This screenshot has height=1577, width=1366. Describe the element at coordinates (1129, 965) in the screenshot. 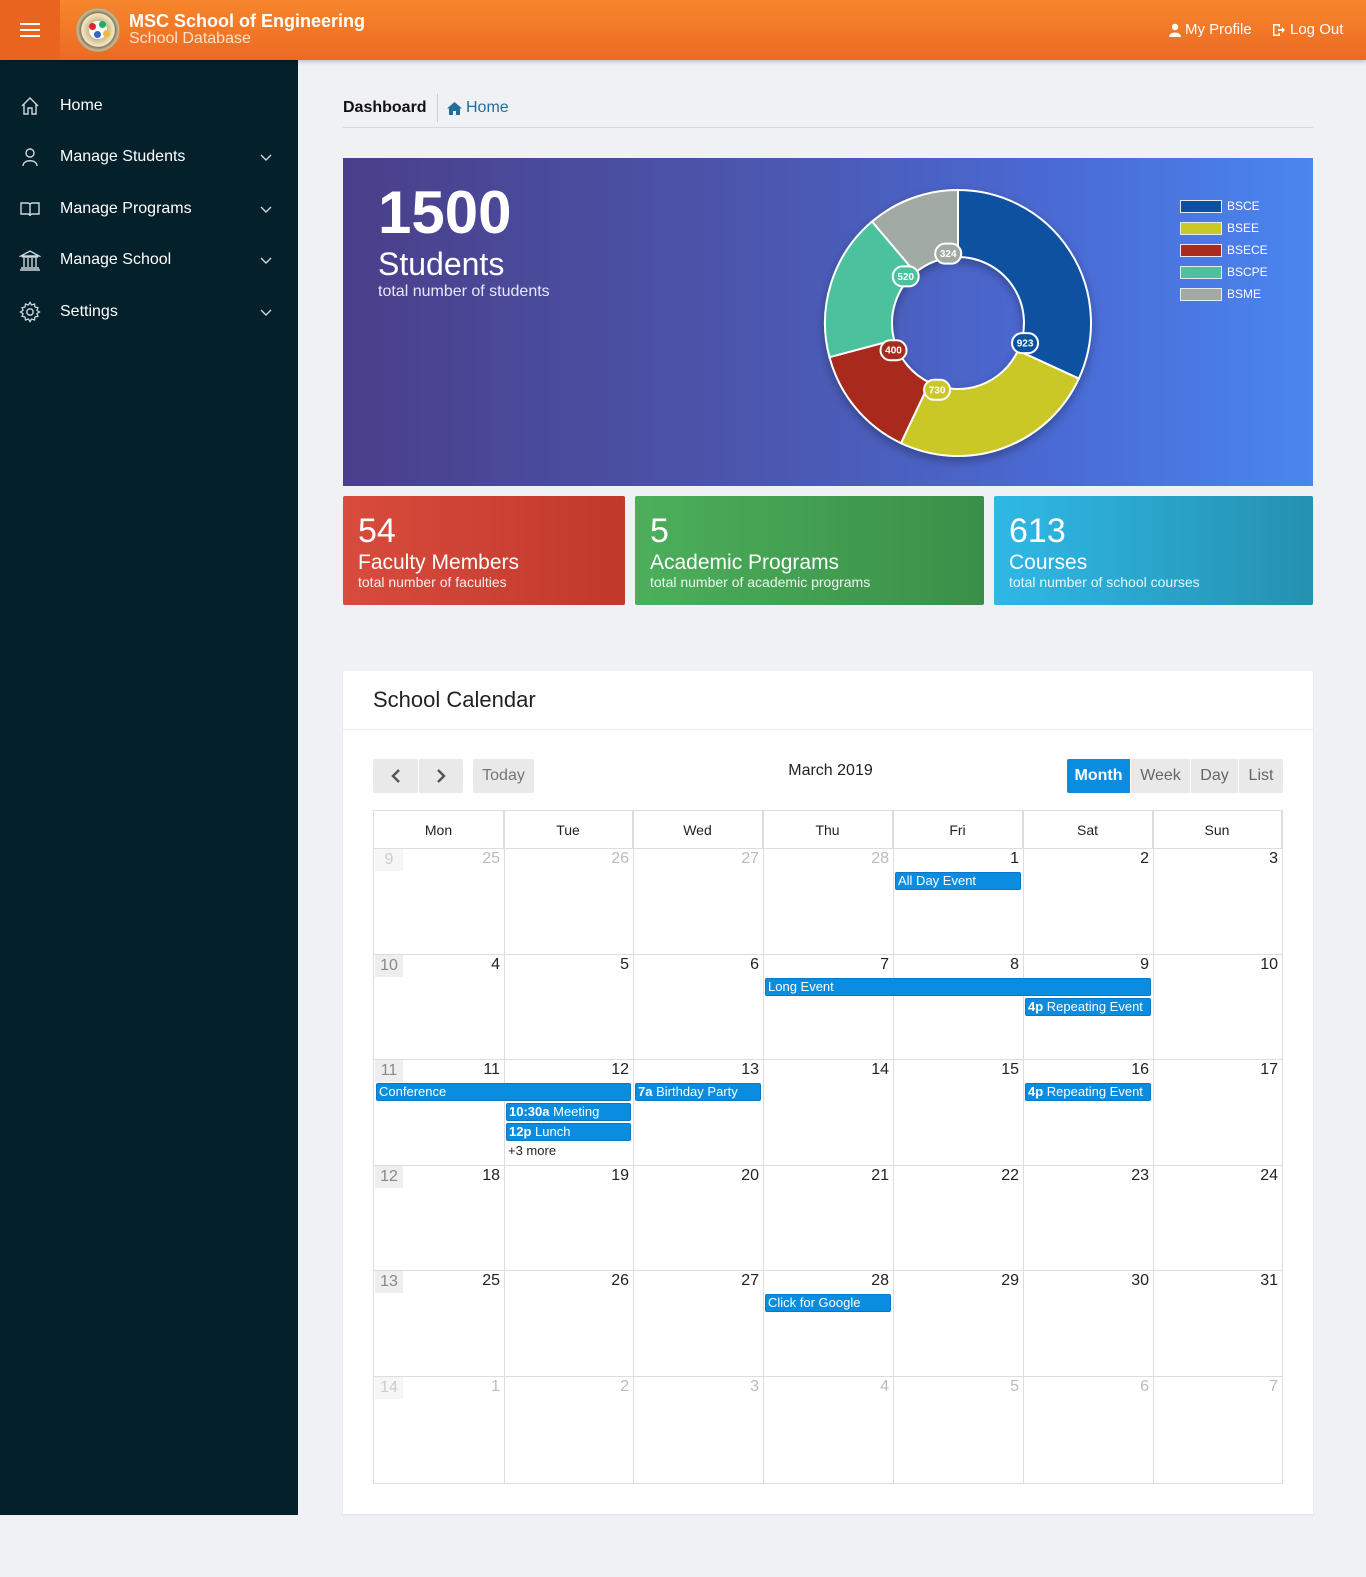

I see `day-number: 9` at that location.